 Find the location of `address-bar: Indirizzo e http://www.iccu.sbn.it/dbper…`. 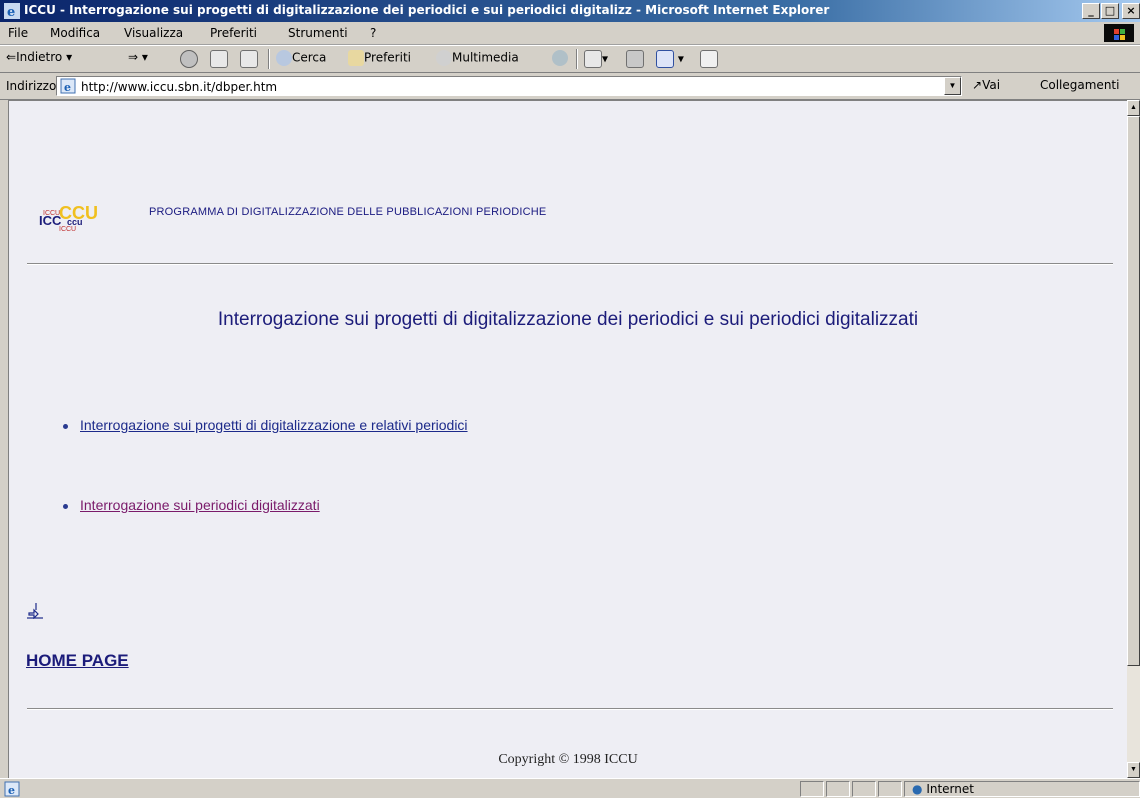

address-bar: Indirizzo e http://www.iccu.sbn.it/dbper… is located at coordinates (570, 86).